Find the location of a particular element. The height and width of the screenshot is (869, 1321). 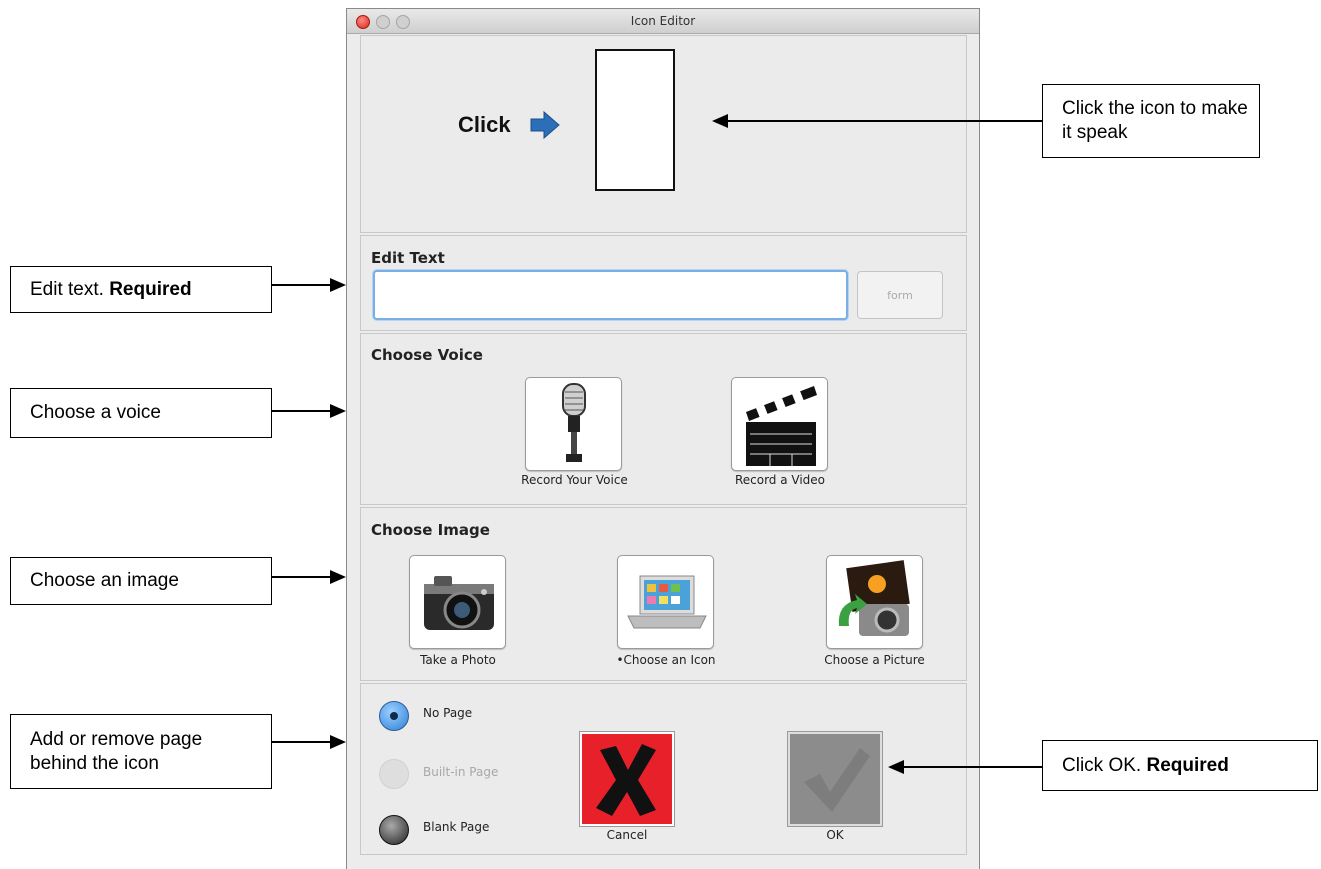

preview-panel: Click is located at coordinates (663, 134).